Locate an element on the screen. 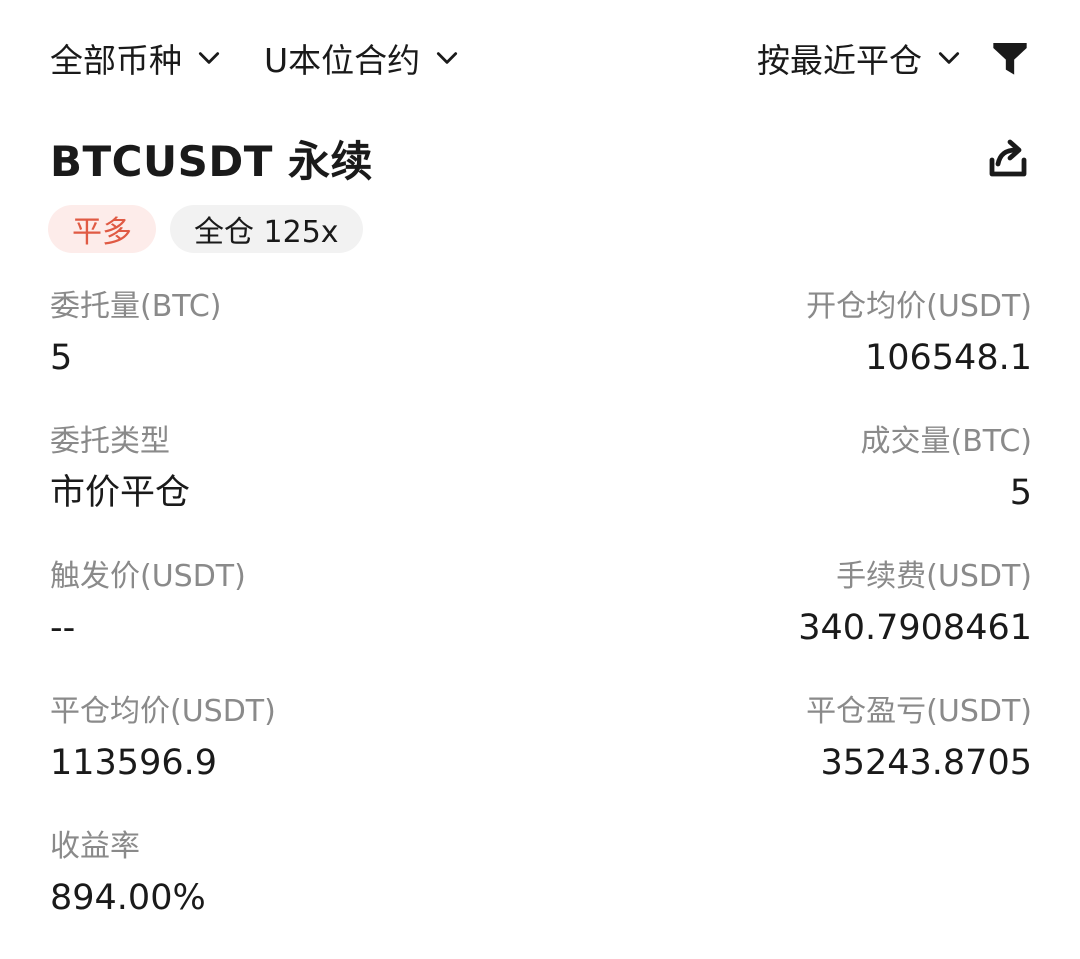 Image resolution: width=1080 pixels, height=959 pixels. details-row: 委托类型 市价平仓 成交量(BTC) 5 is located at coordinates (541, 486).